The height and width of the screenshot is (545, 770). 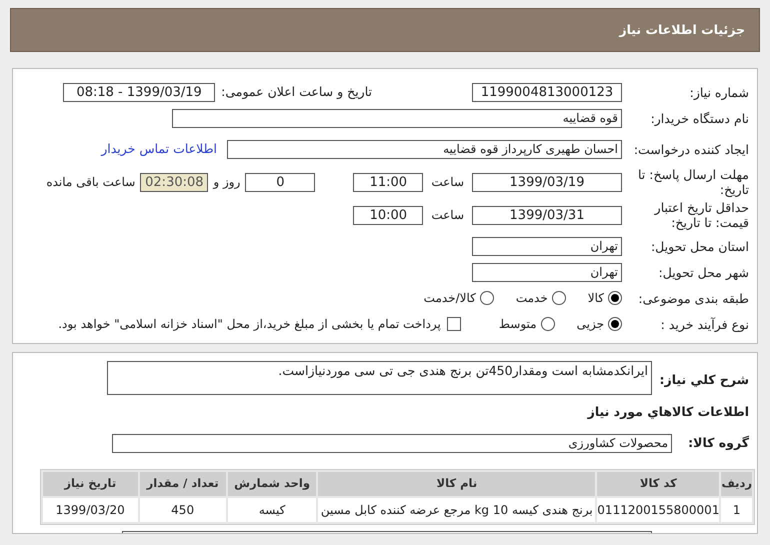 I want to click on table-cell: 450, so click(x=183, y=510).